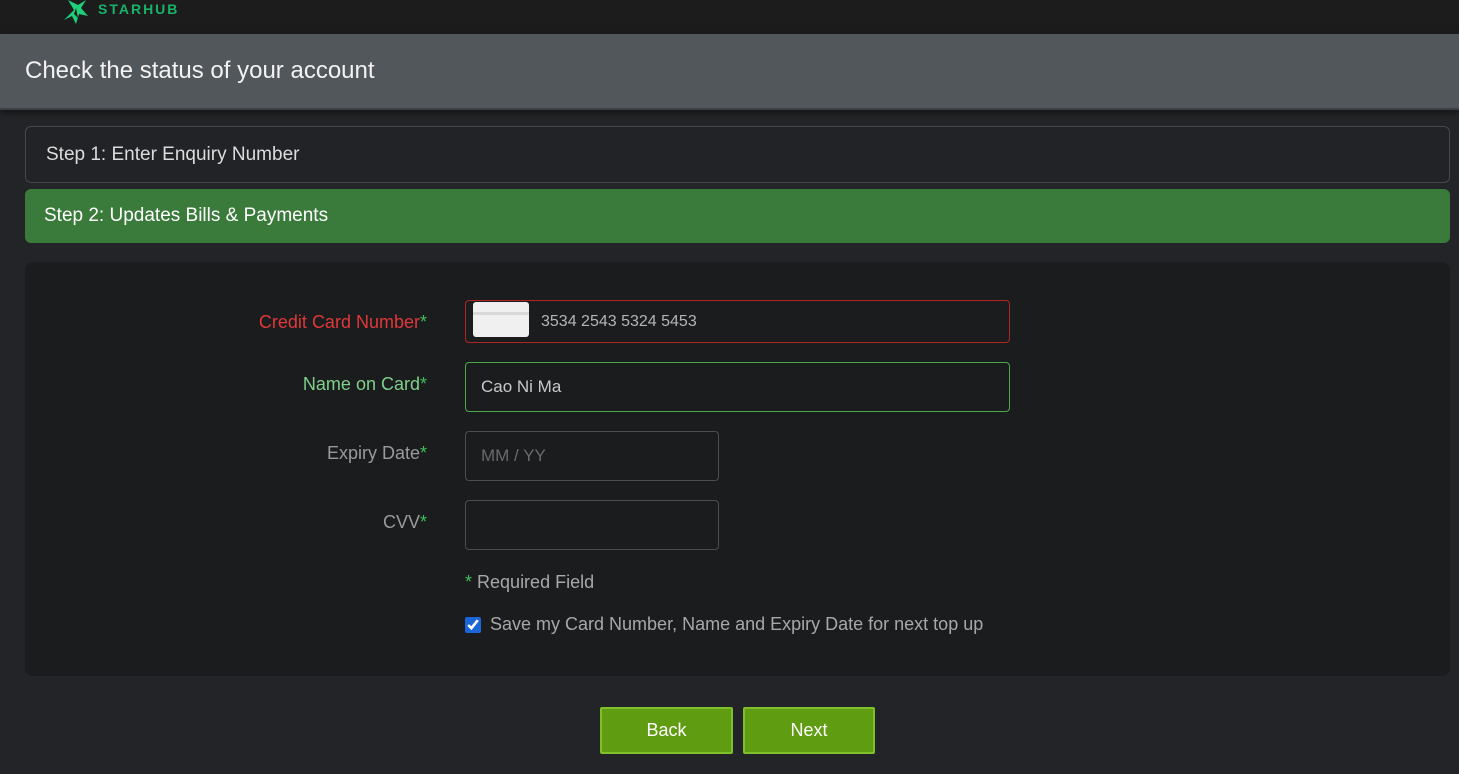 The height and width of the screenshot is (774, 1459). What do you see at coordinates (173, 154) in the screenshot?
I see `step-label: Step 1: Enter Enquiry Number` at bounding box center [173, 154].